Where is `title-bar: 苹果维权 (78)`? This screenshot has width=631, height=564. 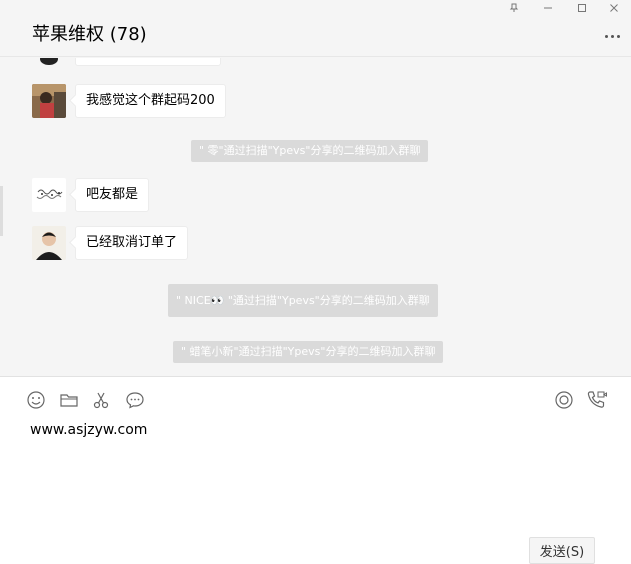
title-bar: 苹果维权 (78) is located at coordinates (315, 28).